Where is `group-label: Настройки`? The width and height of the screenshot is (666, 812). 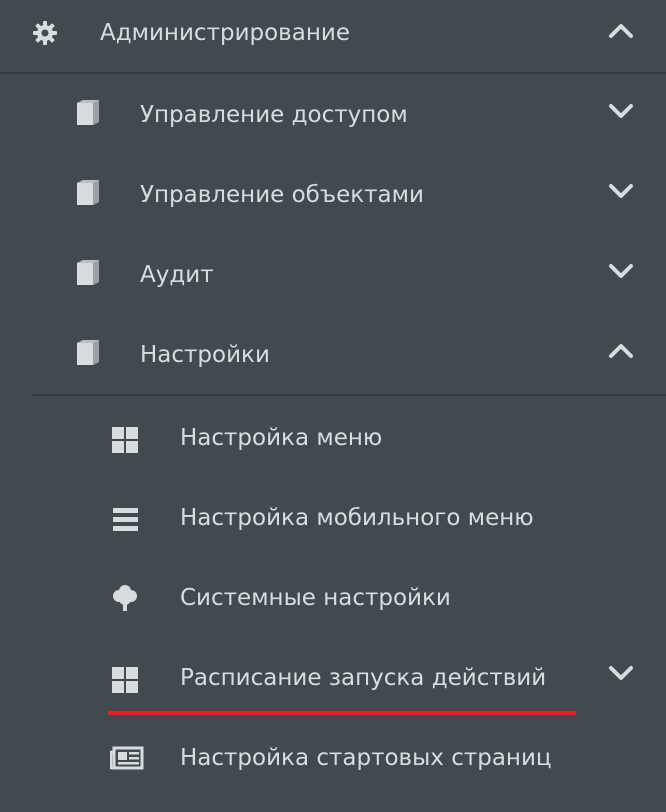 group-label: Настройки is located at coordinates (205, 355).